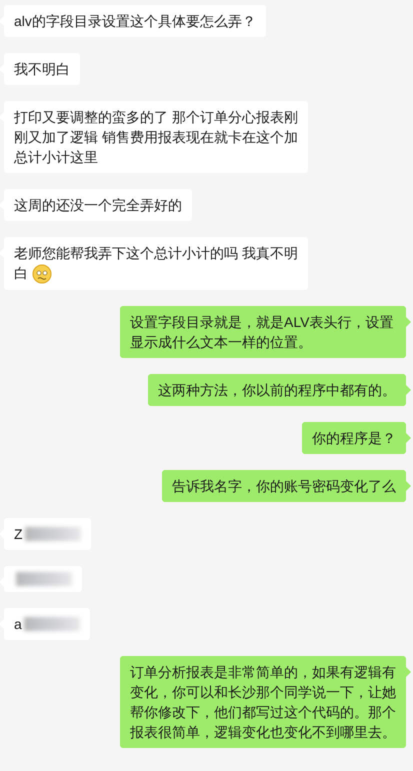 Image resolution: width=413 pixels, height=771 pixels. I want to click on message-bubble: 老师您能帮我弄下这个总计小计的吗 我真不明白, so click(156, 263).